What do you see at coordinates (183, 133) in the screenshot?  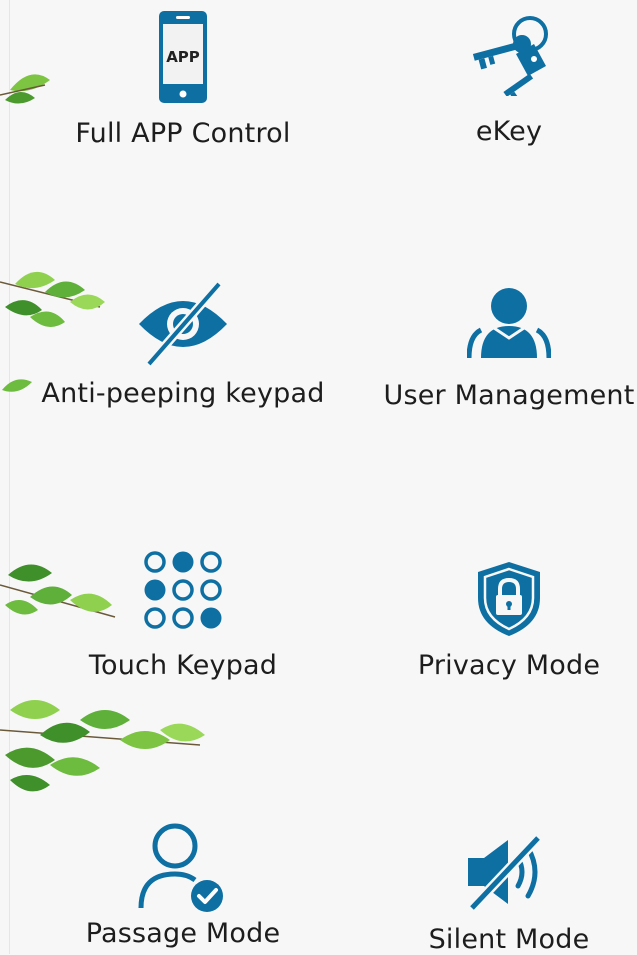 I see `feature-label: Full APP Control` at bounding box center [183, 133].